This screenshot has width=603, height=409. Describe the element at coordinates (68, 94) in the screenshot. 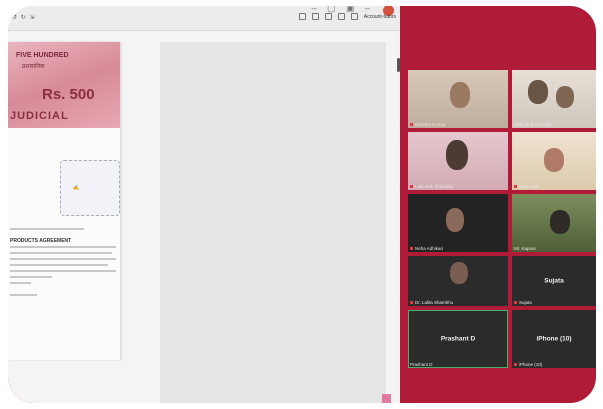

I see `stamp-amount: Rs. 500` at that location.